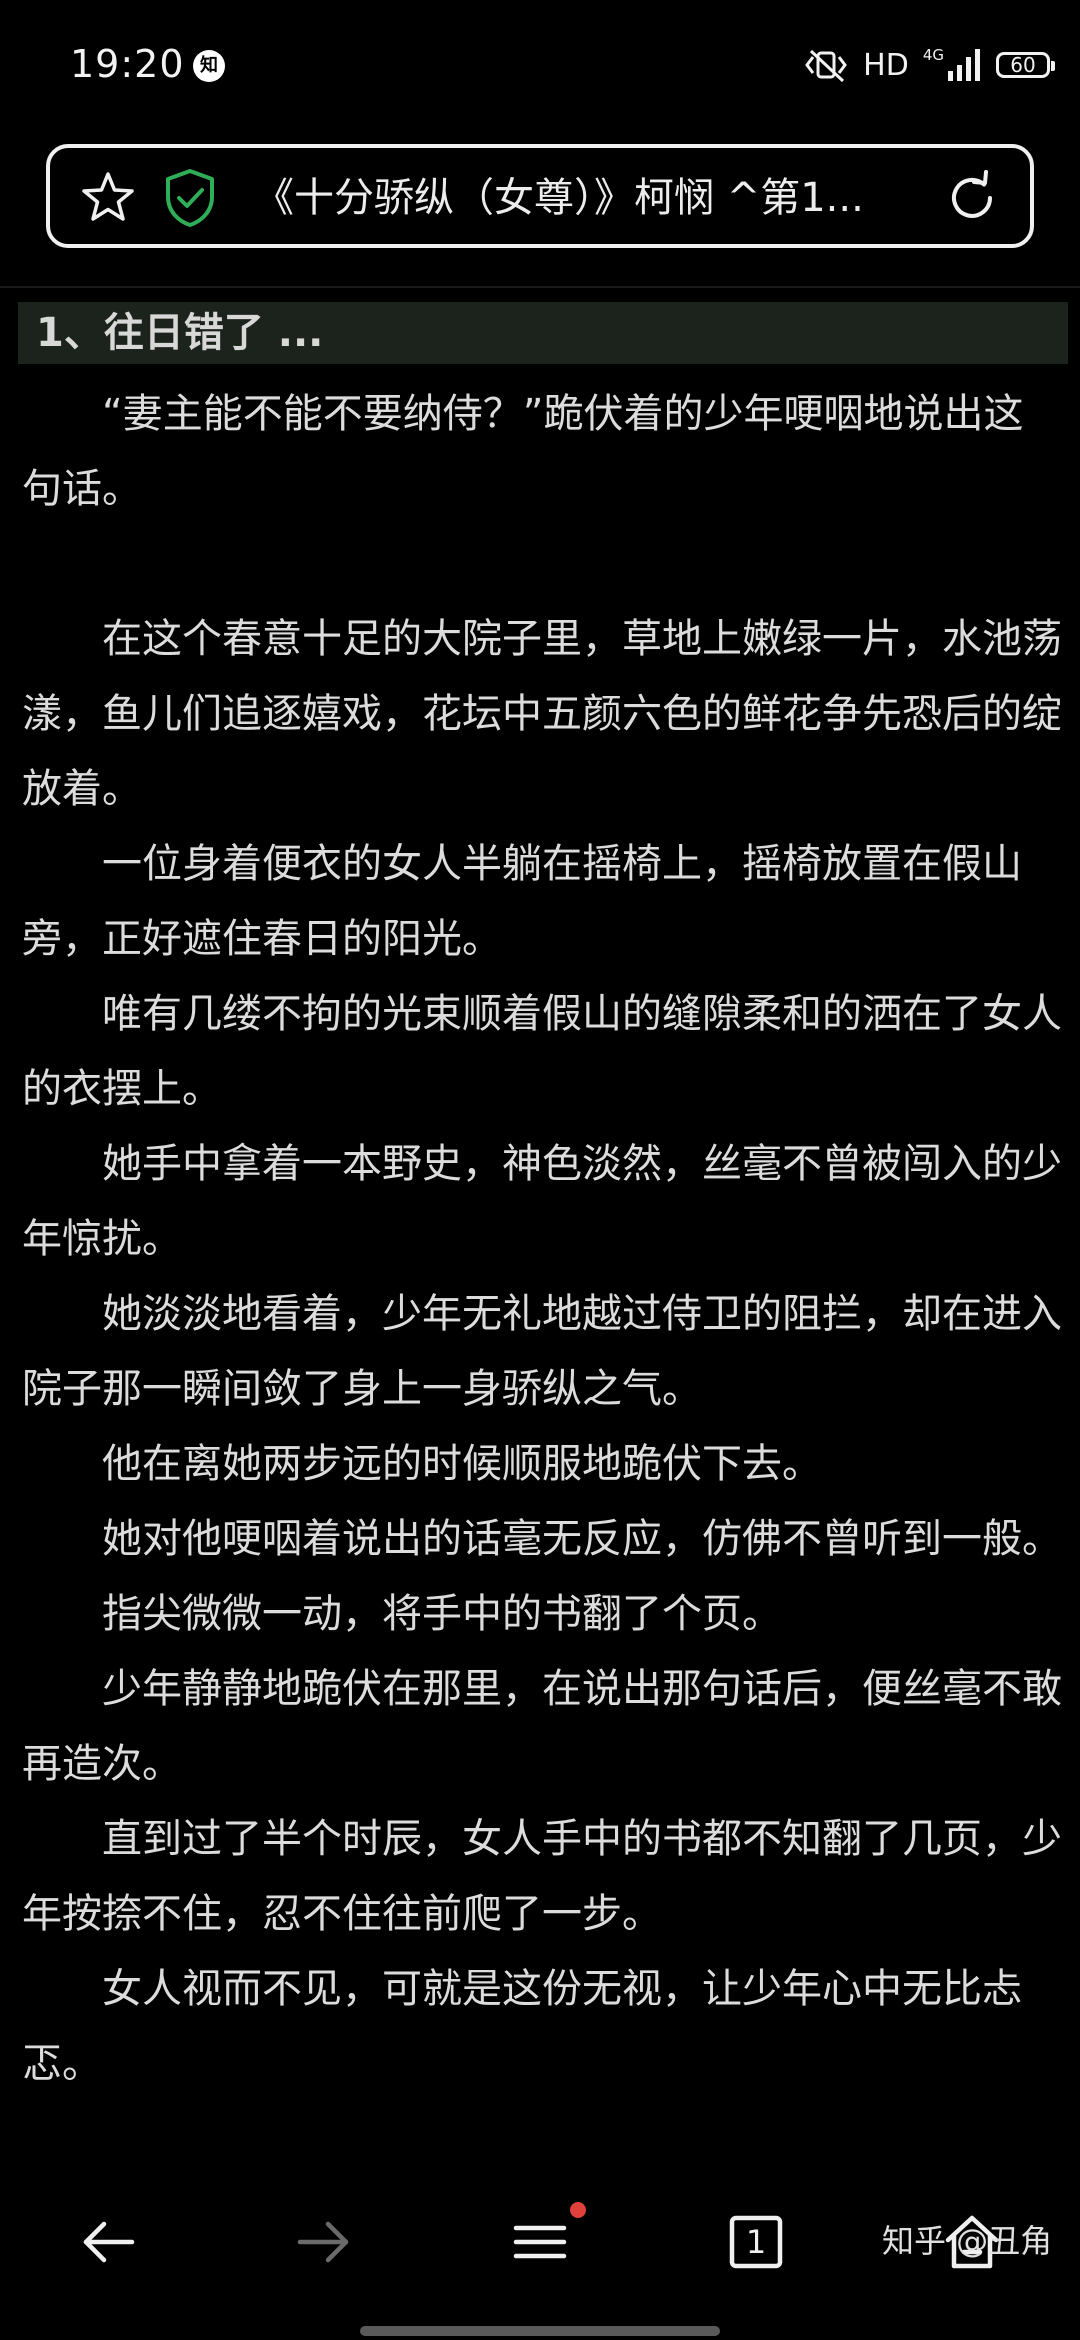  Describe the element at coordinates (324, 2242) in the screenshot. I see `arrow-right-icon` at that location.